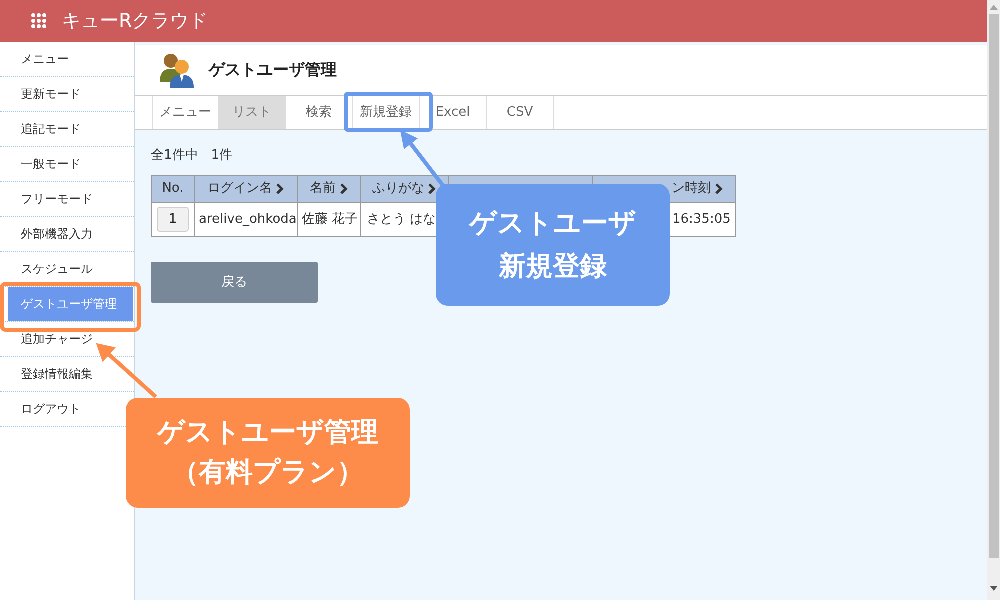 This screenshot has width=1000, height=600. I want to click on sidebar-item: 登録情報編集, so click(57, 374).